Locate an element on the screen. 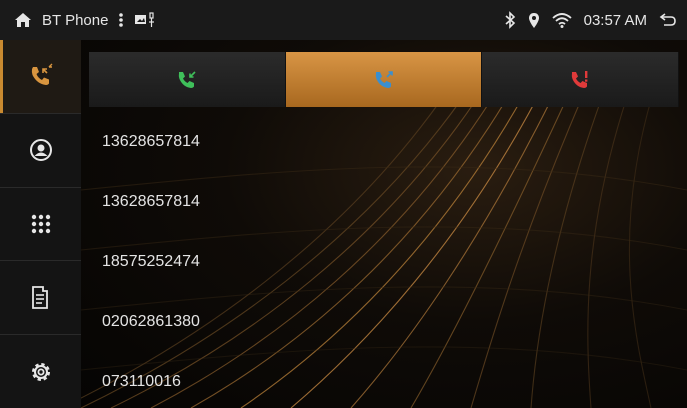 The height and width of the screenshot is (408, 687). sidebar-item-phonebook-sync is located at coordinates (40, 298).